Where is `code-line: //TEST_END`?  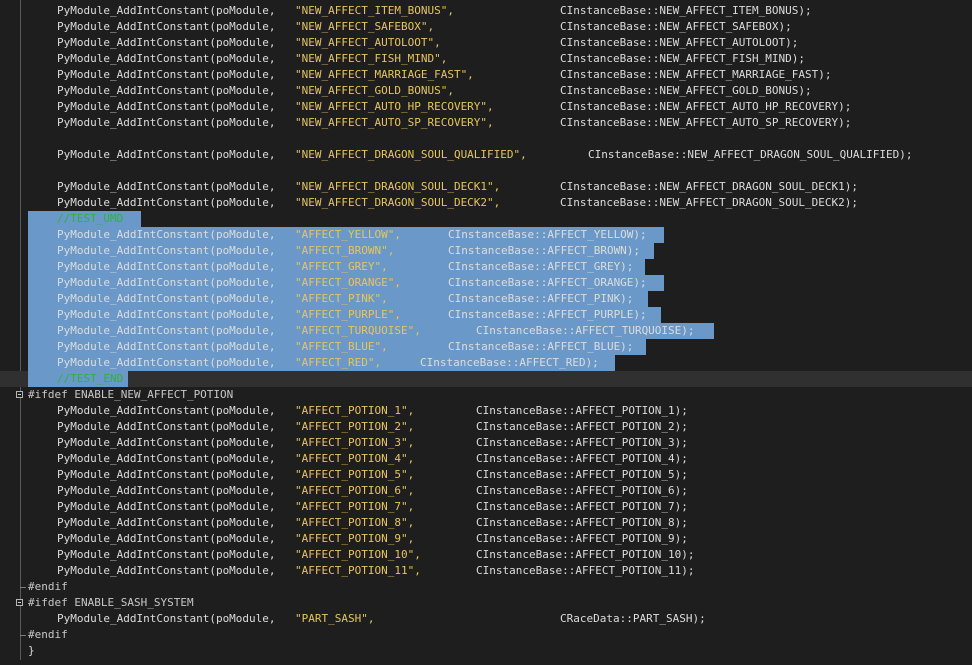 code-line: //TEST_END is located at coordinates (486, 379).